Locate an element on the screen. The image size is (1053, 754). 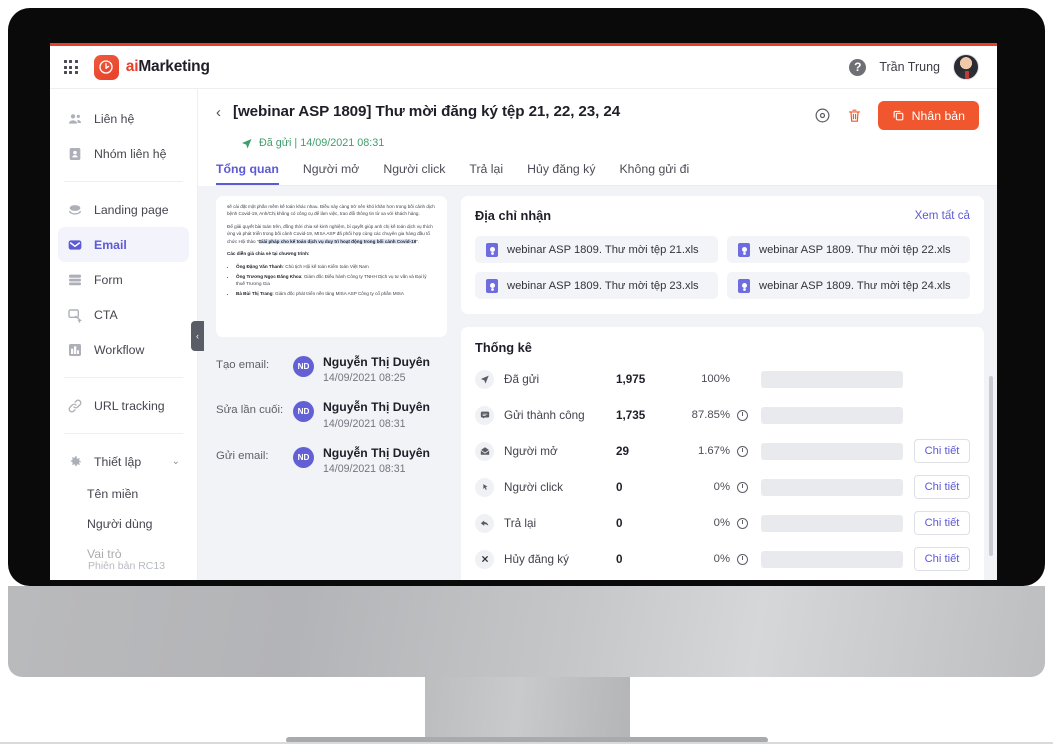
sidebar-item-landing-page: Landing page is located at coordinates (123, 209).